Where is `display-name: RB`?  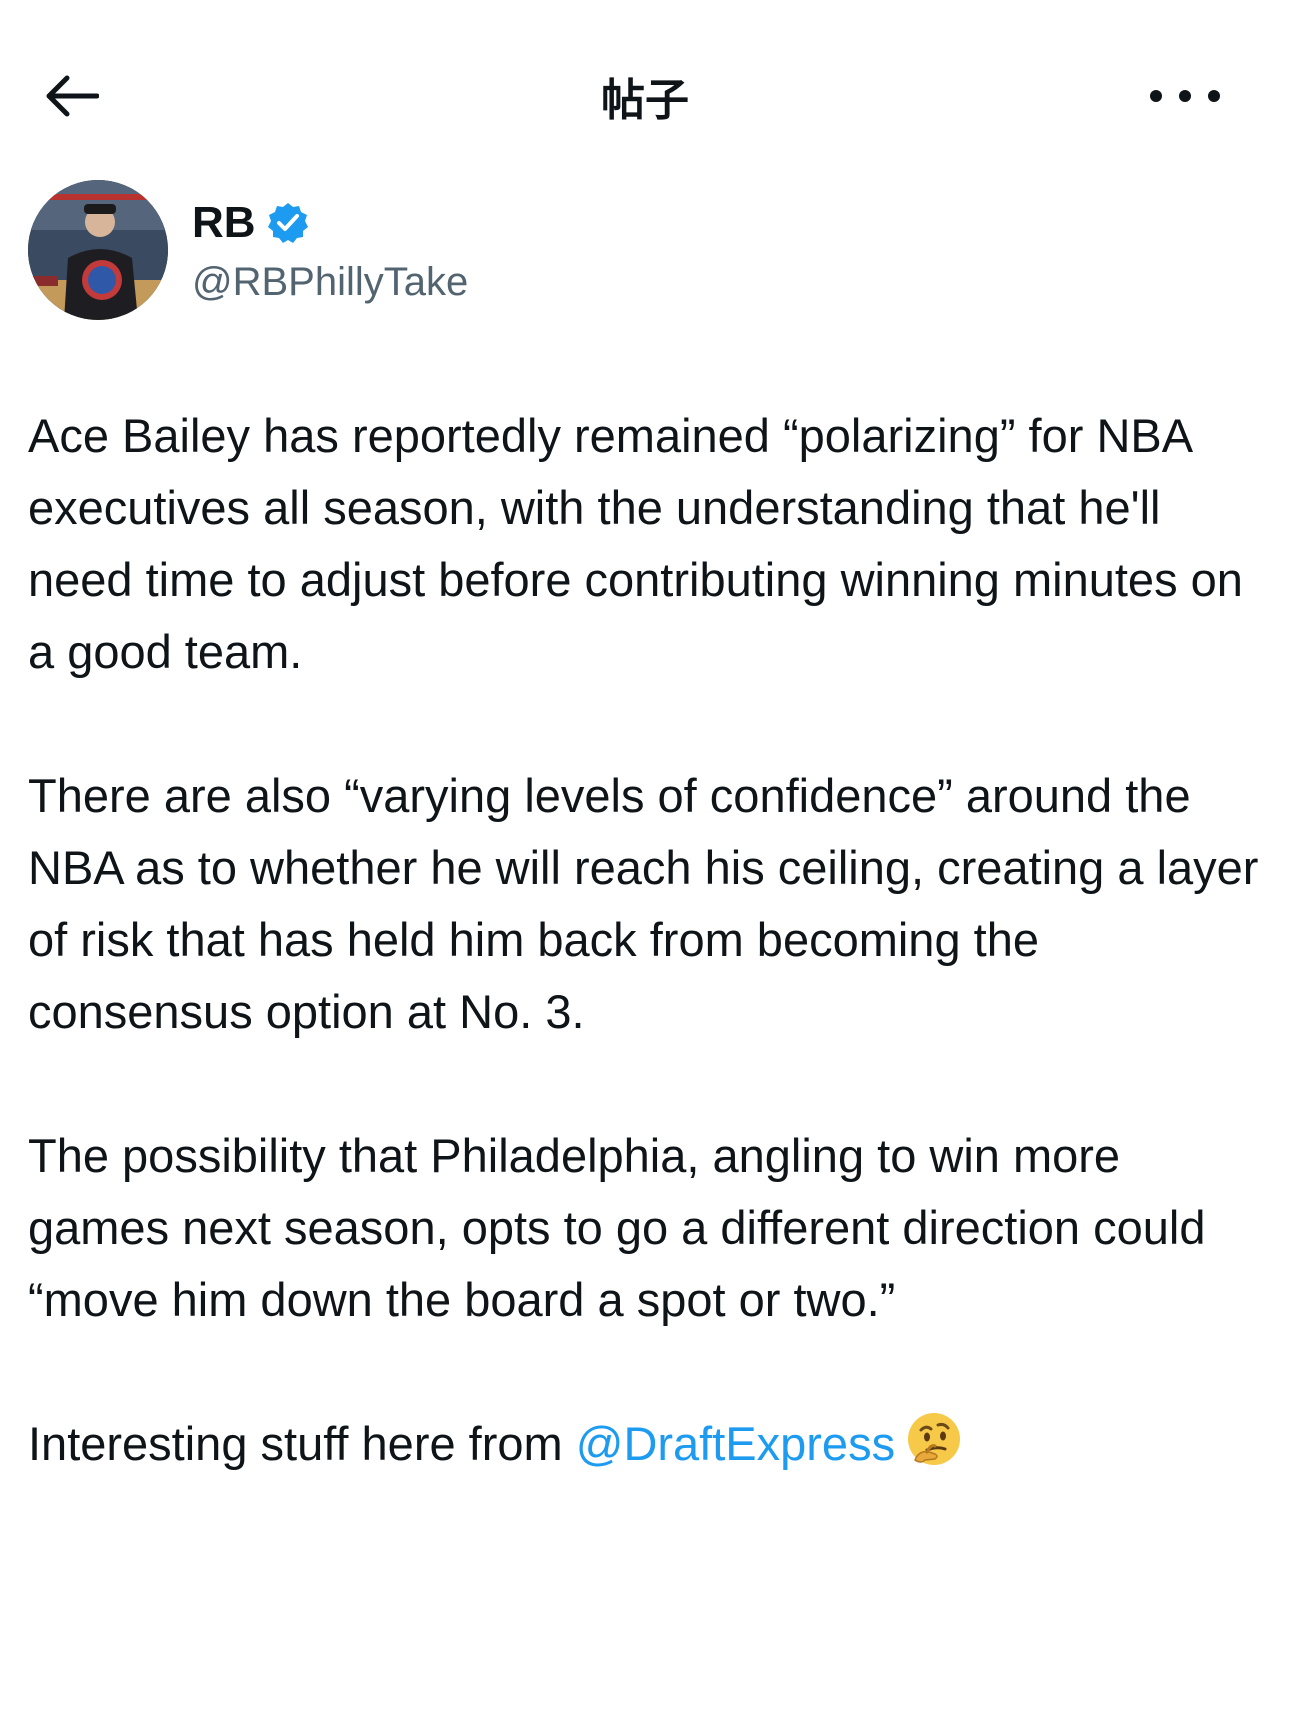 display-name: RB is located at coordinates (224, 222).